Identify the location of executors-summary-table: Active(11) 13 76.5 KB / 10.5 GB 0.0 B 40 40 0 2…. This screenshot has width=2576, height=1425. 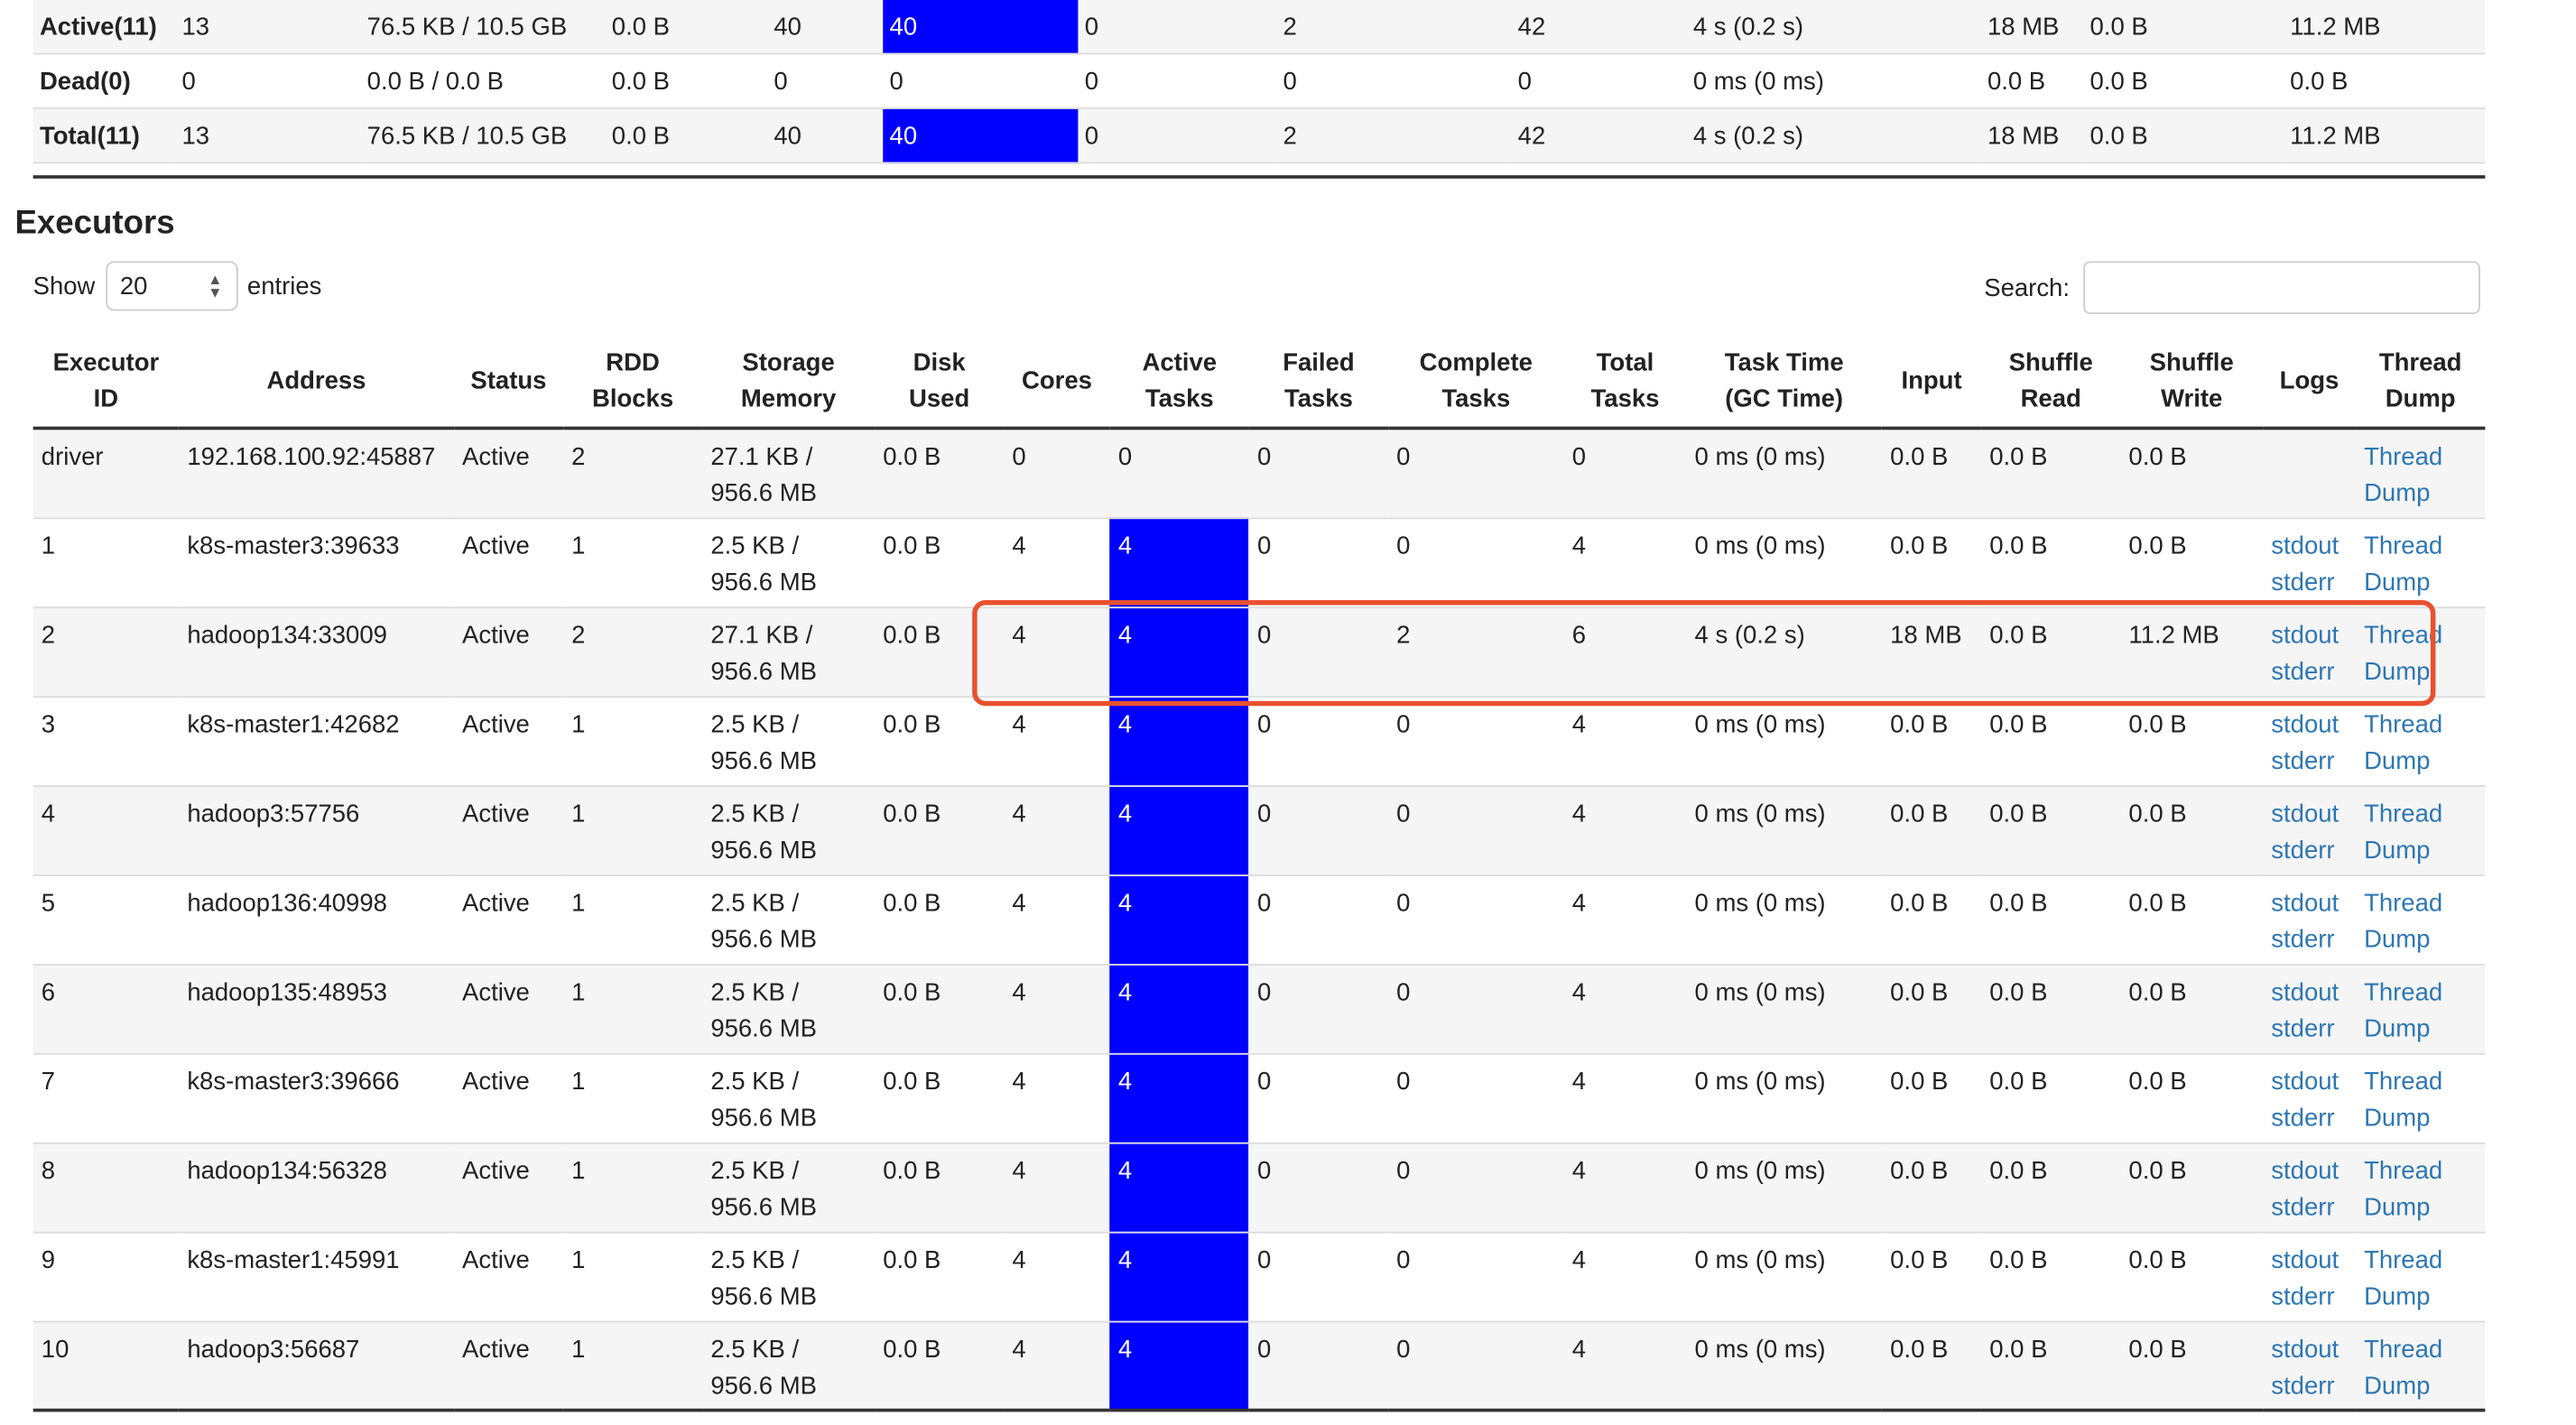
(1259, 81).